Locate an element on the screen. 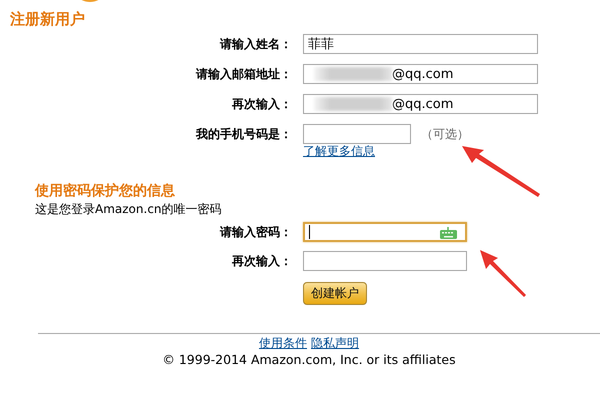 The height and width of the screenshot is (400, 600). annotation-arrow is located at coordinates (503, 273).